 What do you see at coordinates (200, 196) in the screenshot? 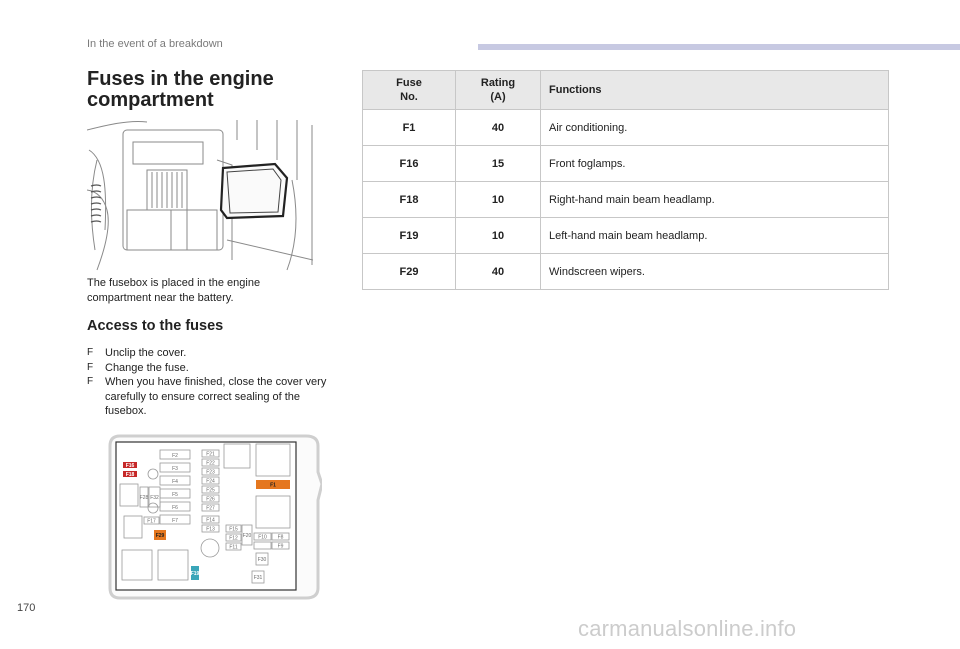
I see `engine-fusebox-photo` at bounding box center [200, 196].